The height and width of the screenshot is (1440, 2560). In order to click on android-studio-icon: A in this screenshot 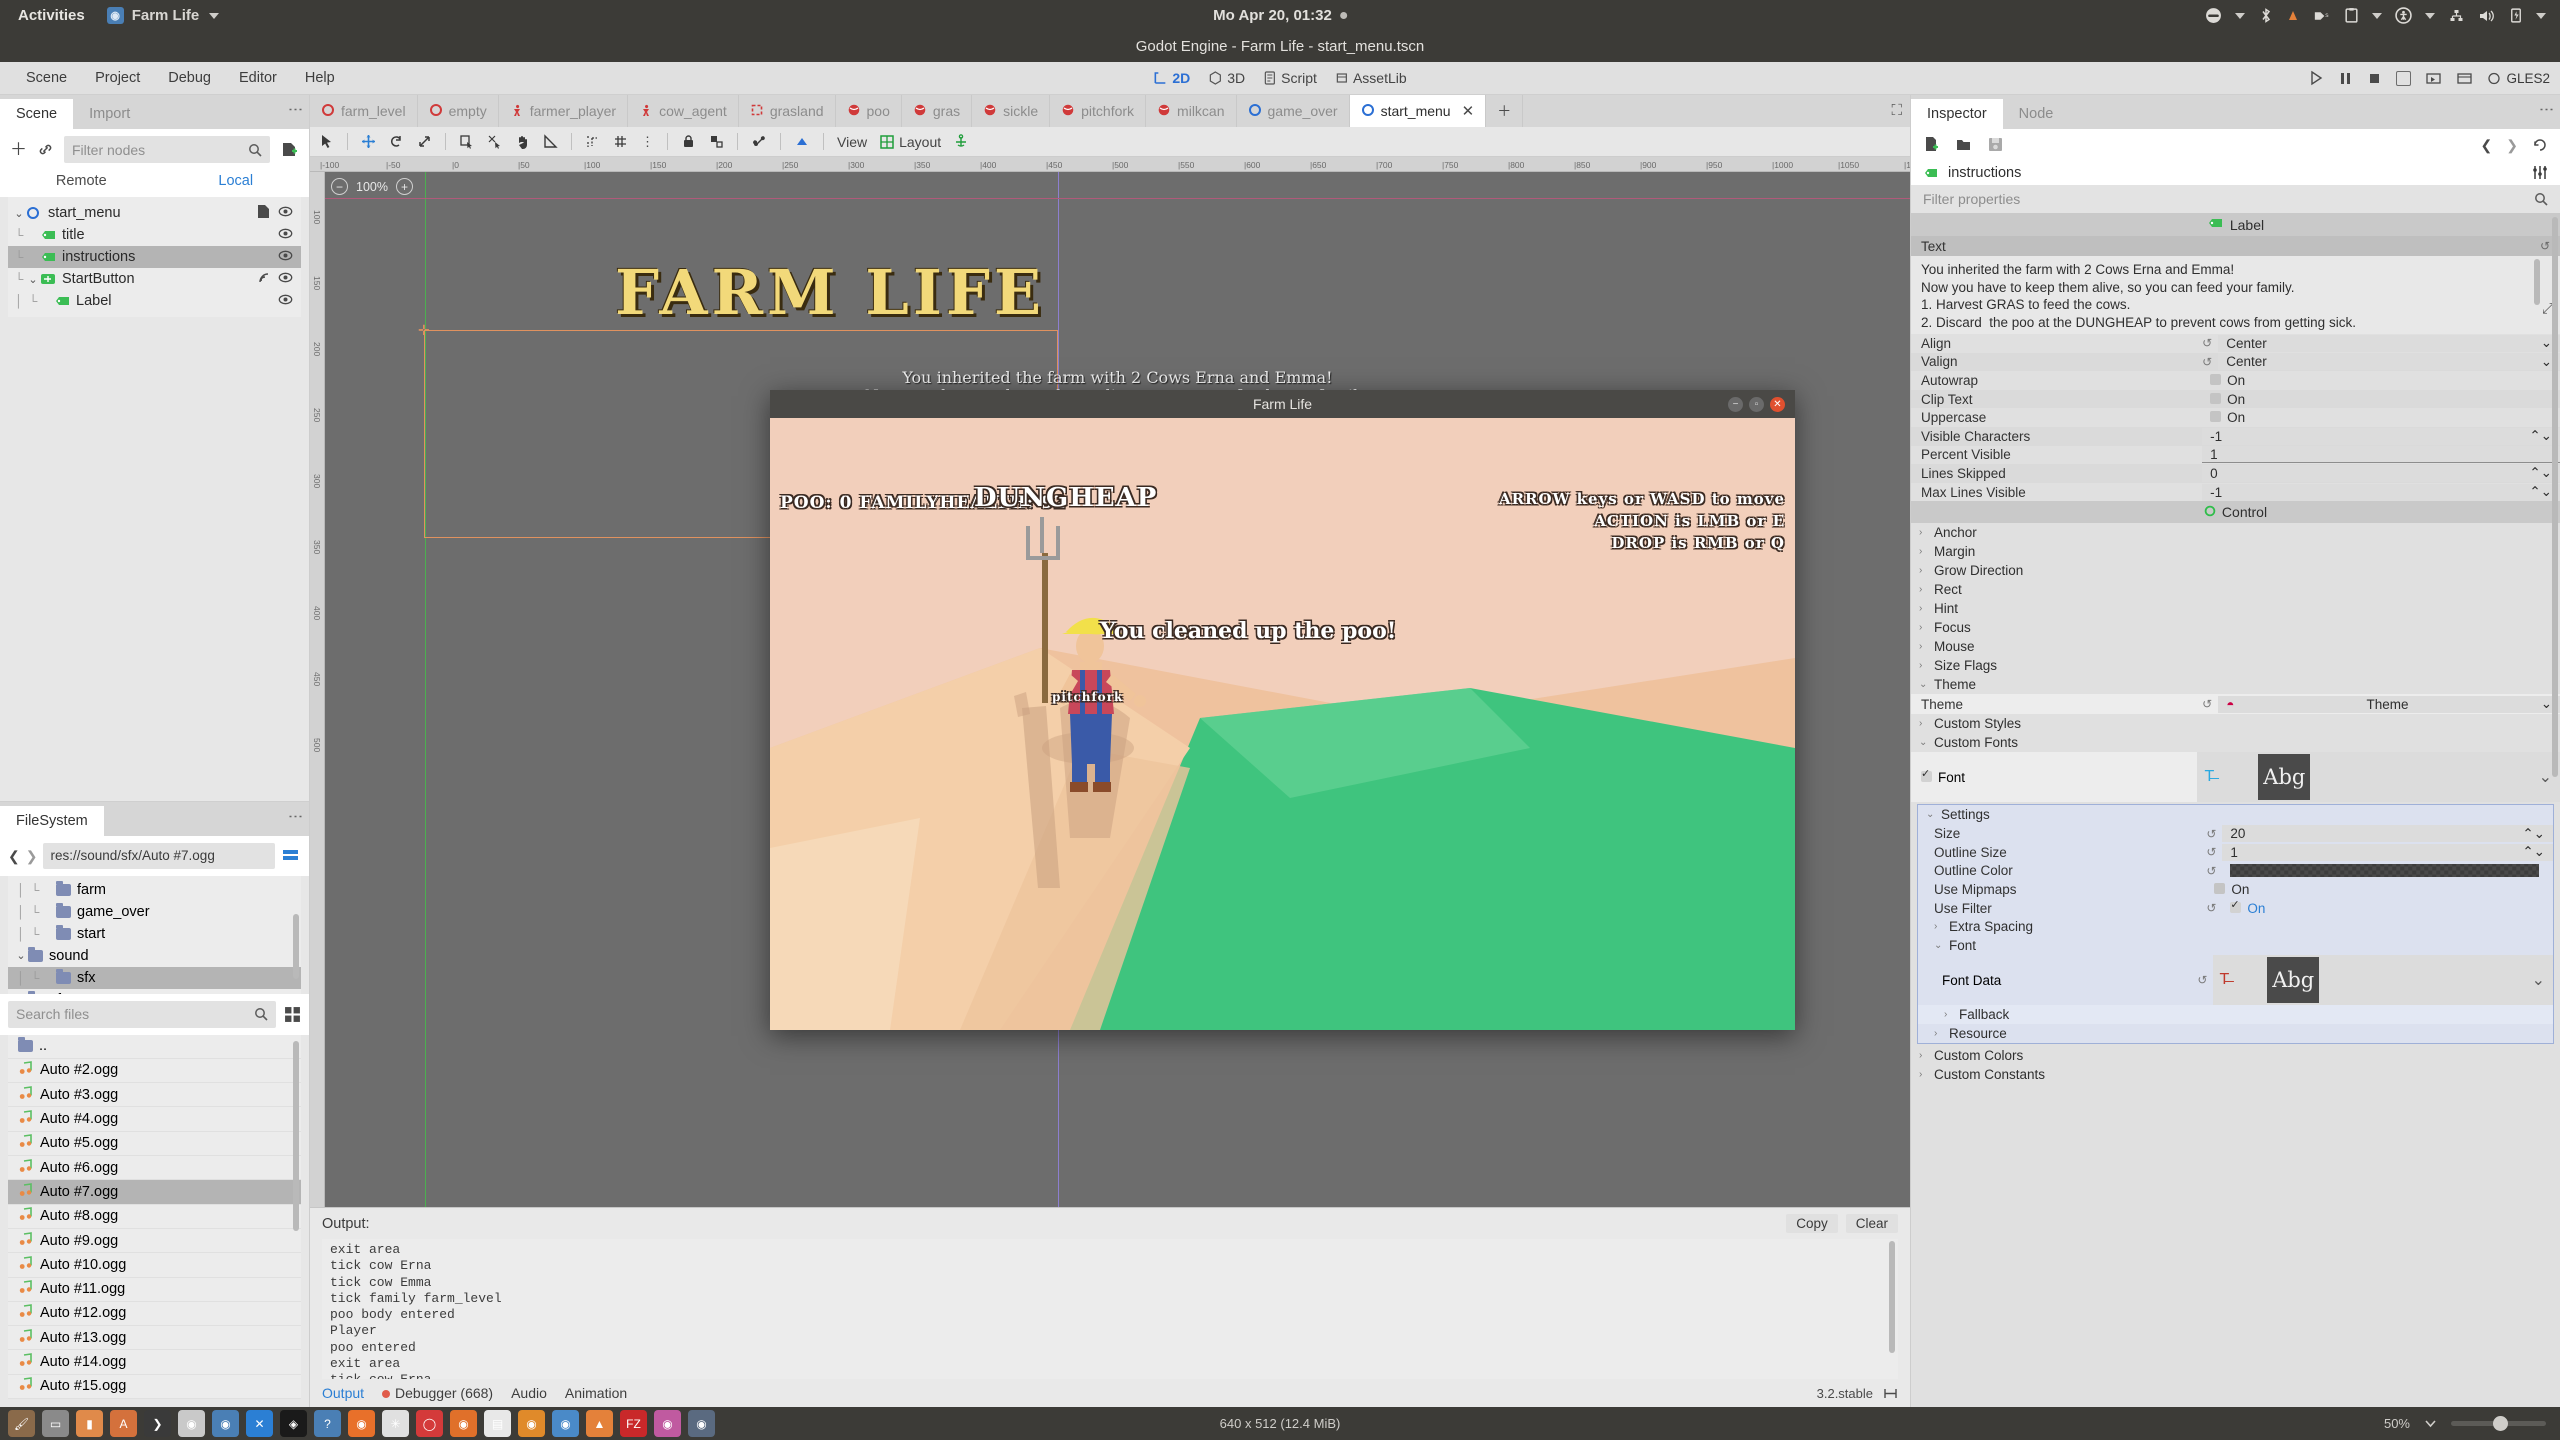, I will do `click(123, 1423)`.